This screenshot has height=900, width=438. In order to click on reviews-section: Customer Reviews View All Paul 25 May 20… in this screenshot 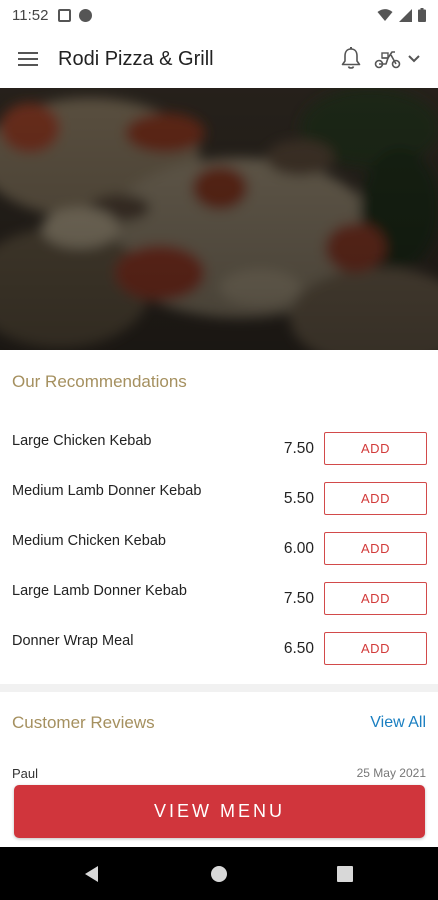, I will do `click(219, 739)`.